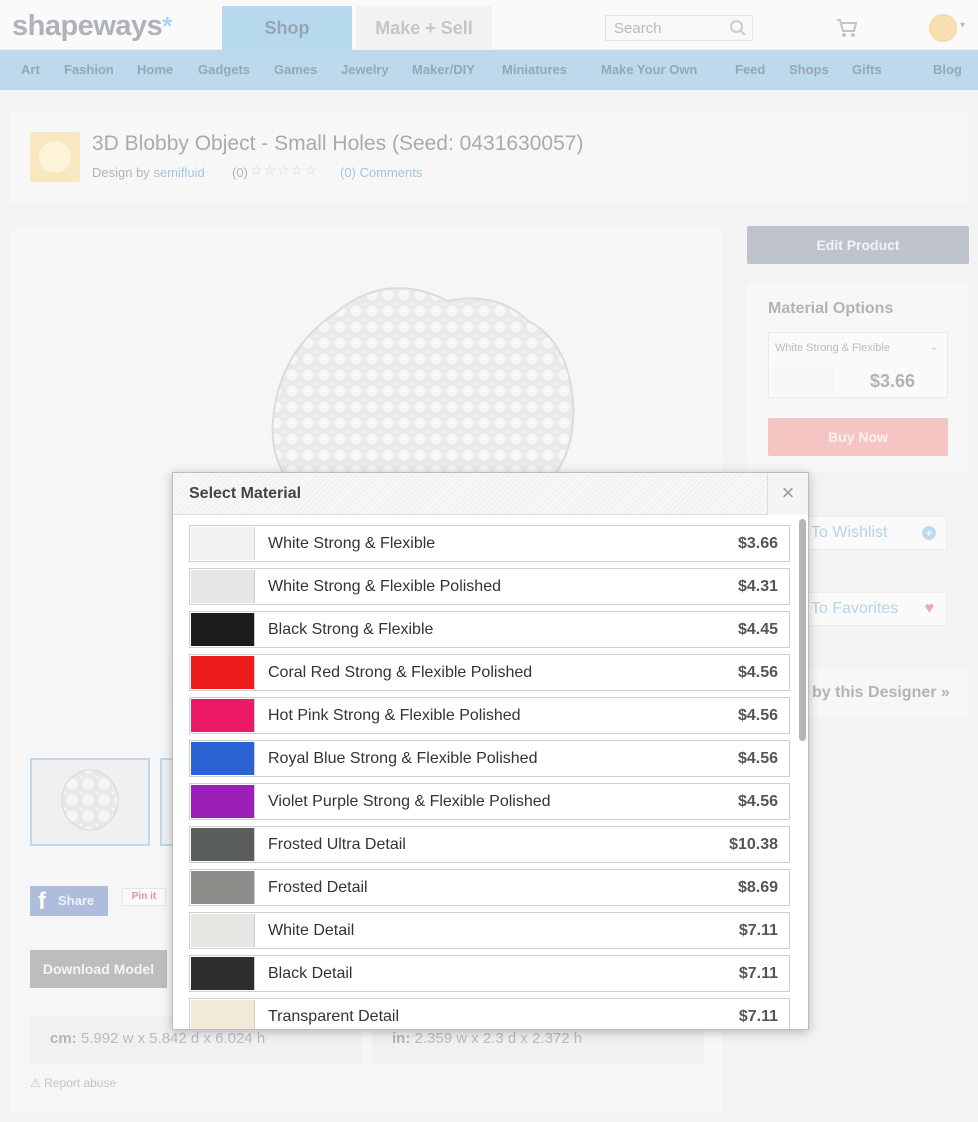 The image size is (978, 1122). What do you see at coordinates (490, 494) in the screenshot?
I see `modal-header: Select Material ×` at bounding box center [490, 494].